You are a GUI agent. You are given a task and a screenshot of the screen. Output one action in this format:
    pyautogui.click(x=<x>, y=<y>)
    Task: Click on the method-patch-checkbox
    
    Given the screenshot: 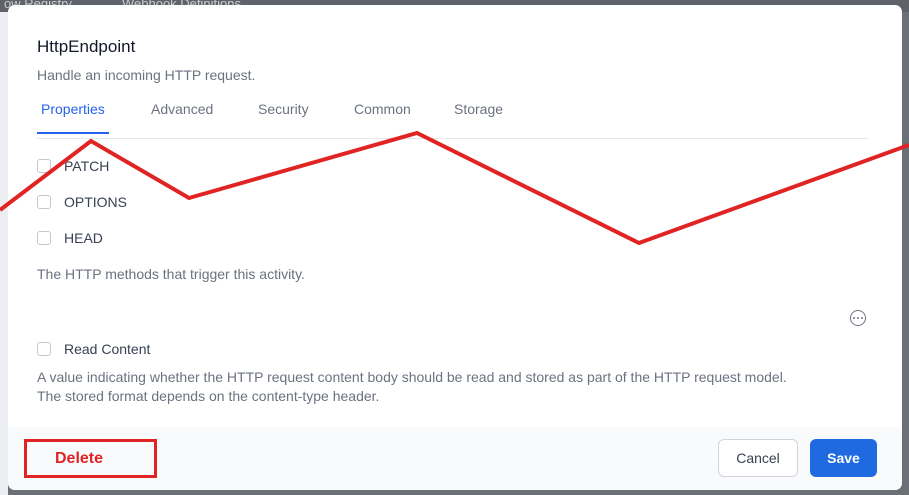 What is the action you would take?
    pyautogui.click(x=44, y=166)
    